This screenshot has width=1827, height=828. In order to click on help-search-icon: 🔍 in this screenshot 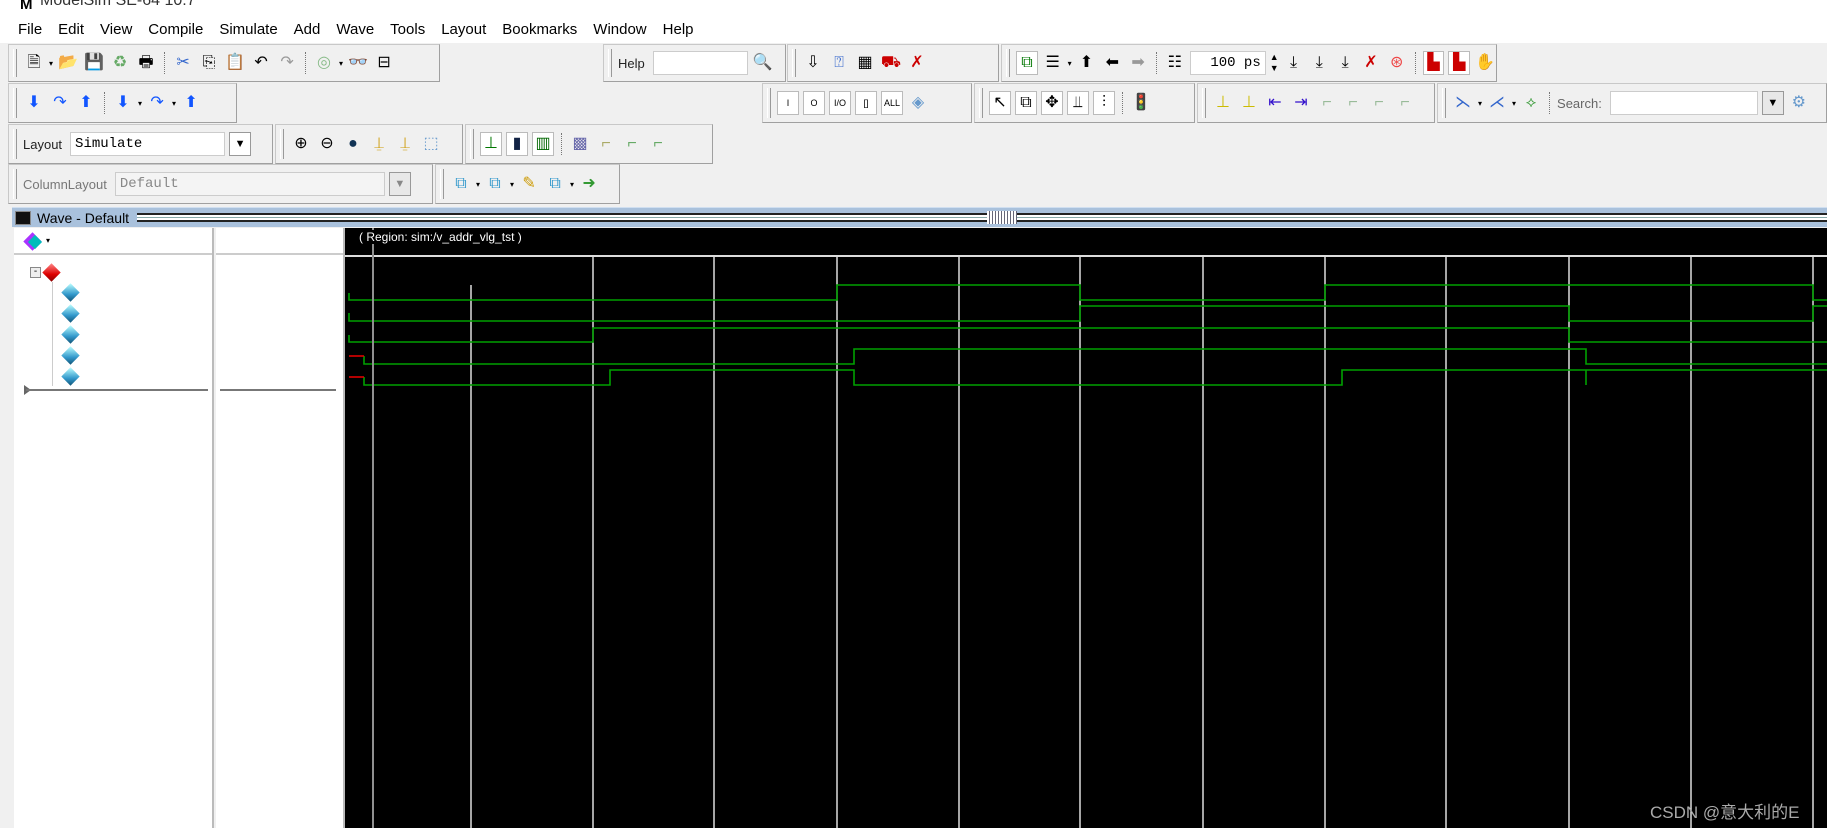, I will do `click(763, 63)`.